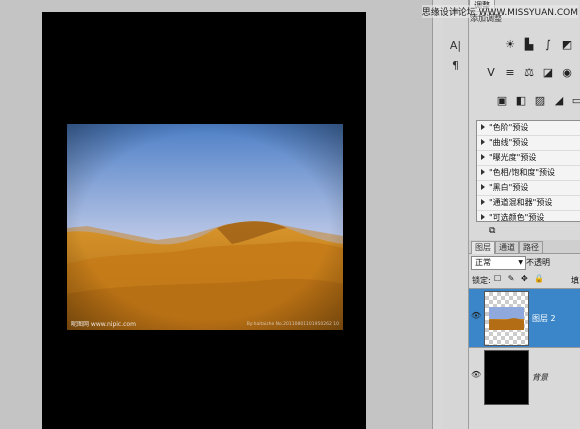 This screenshot has height=429, width=580. Describe the element at coordinates (559, 101) in the screenshot. I see `threshold-icon: ◢` at that location.